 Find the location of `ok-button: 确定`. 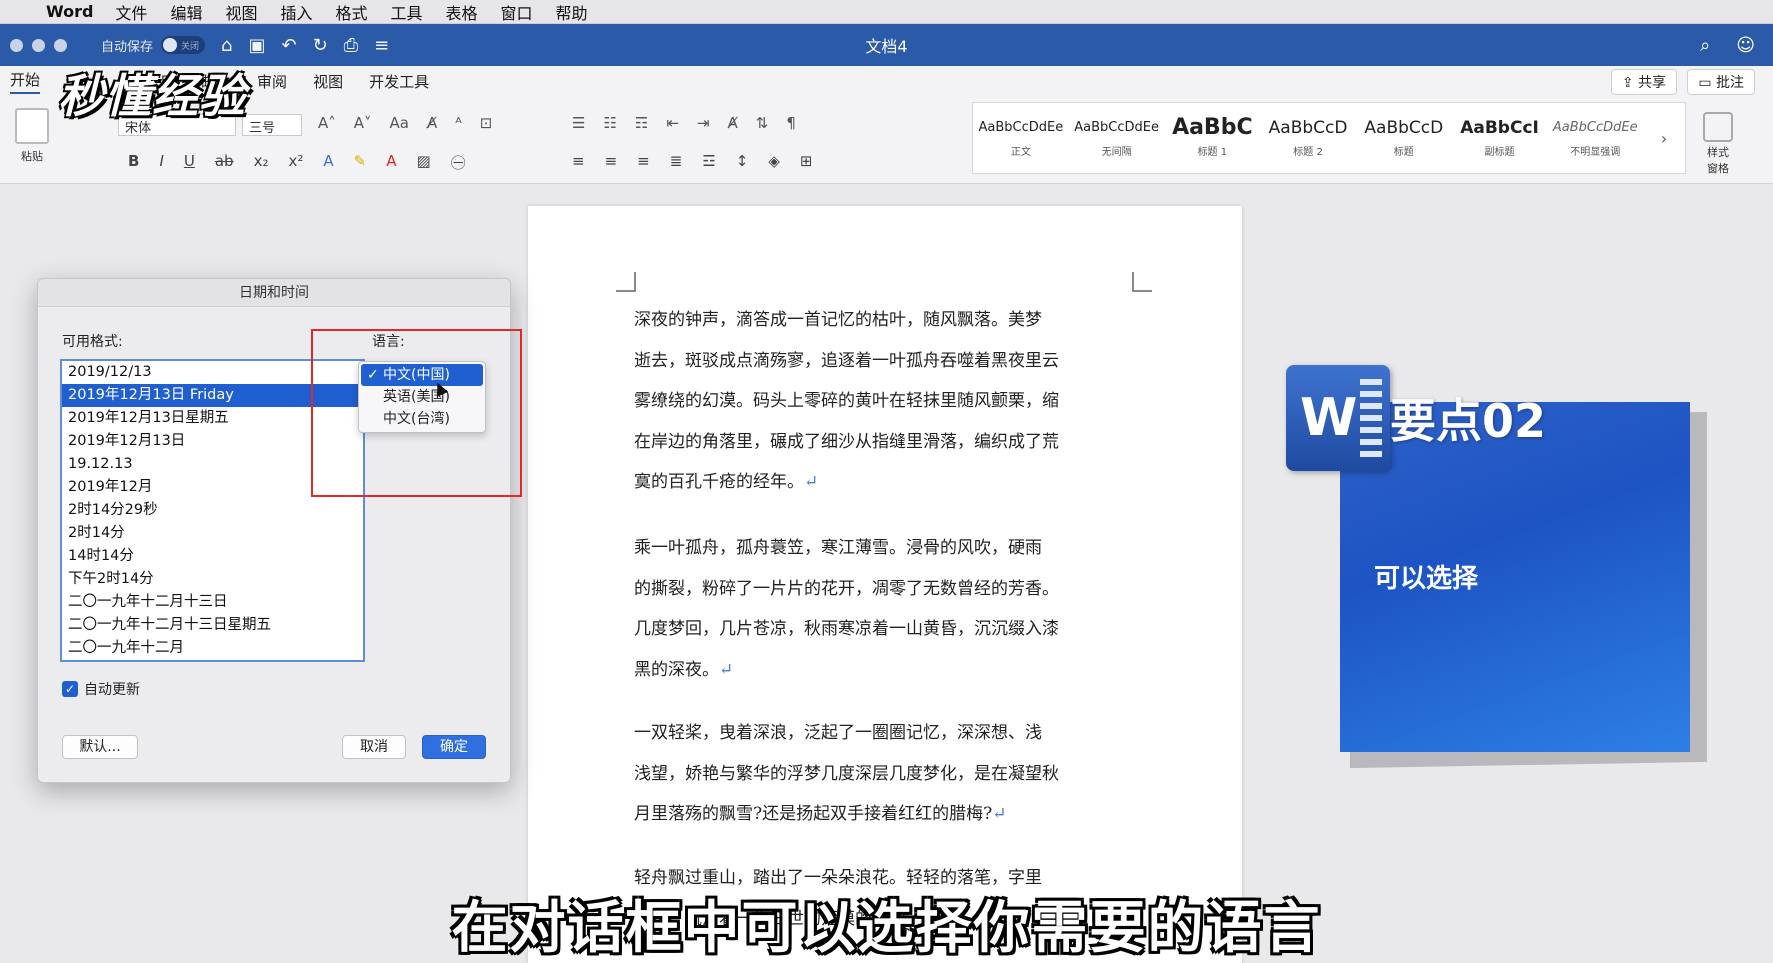

ok-button: 确定 is located at coordinates (454, 747).